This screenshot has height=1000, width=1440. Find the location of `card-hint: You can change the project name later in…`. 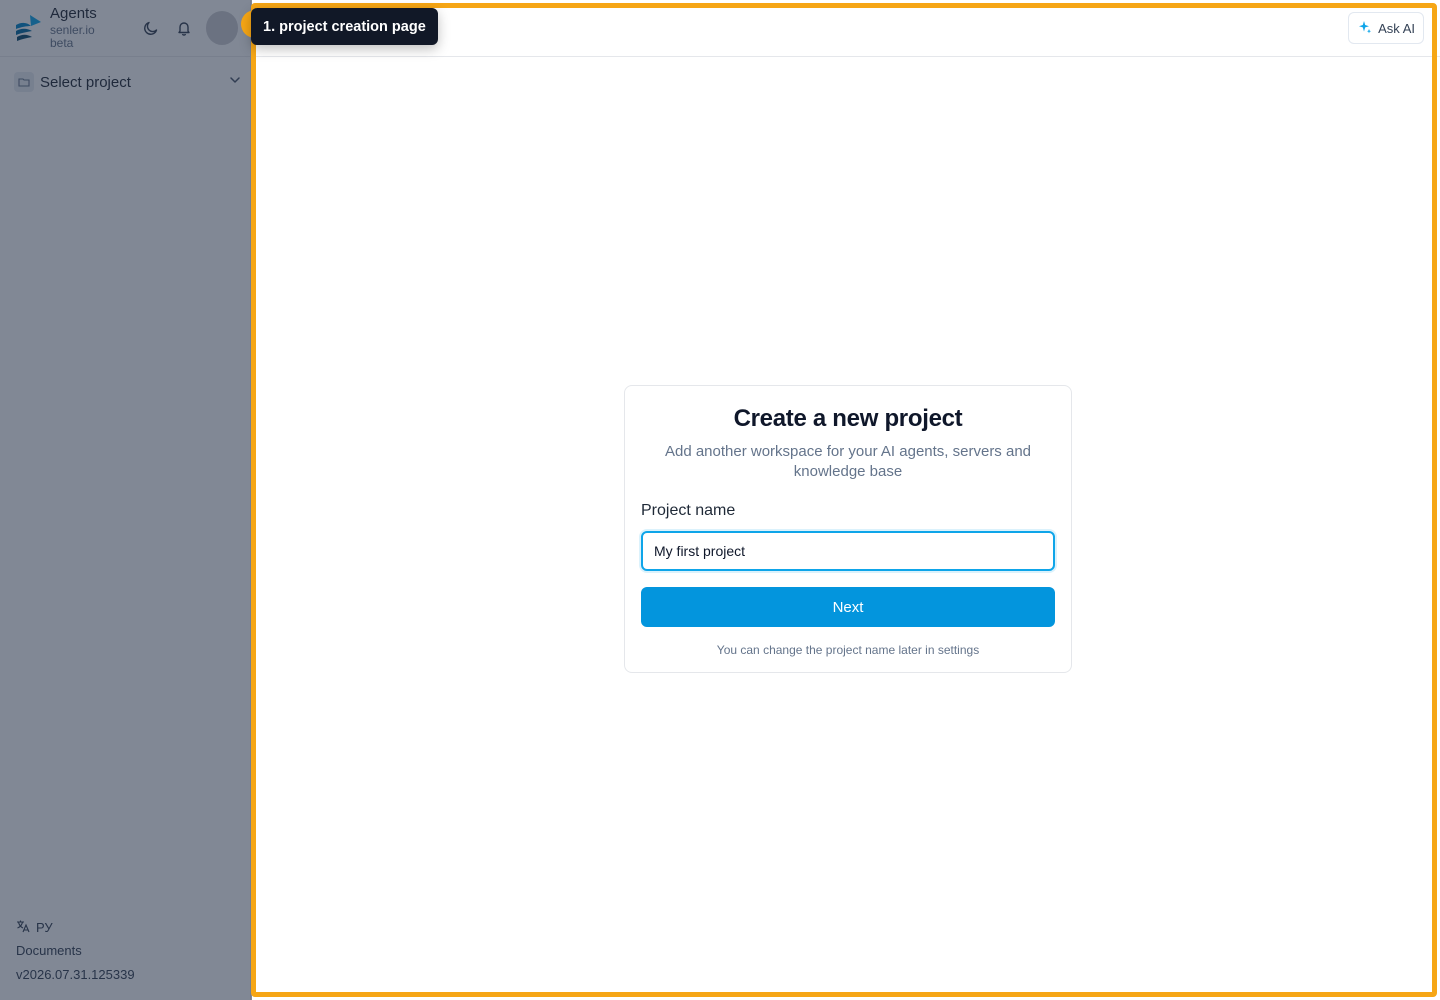

card-hint: You can change the project name later in… is located at coordinates (848, 650).